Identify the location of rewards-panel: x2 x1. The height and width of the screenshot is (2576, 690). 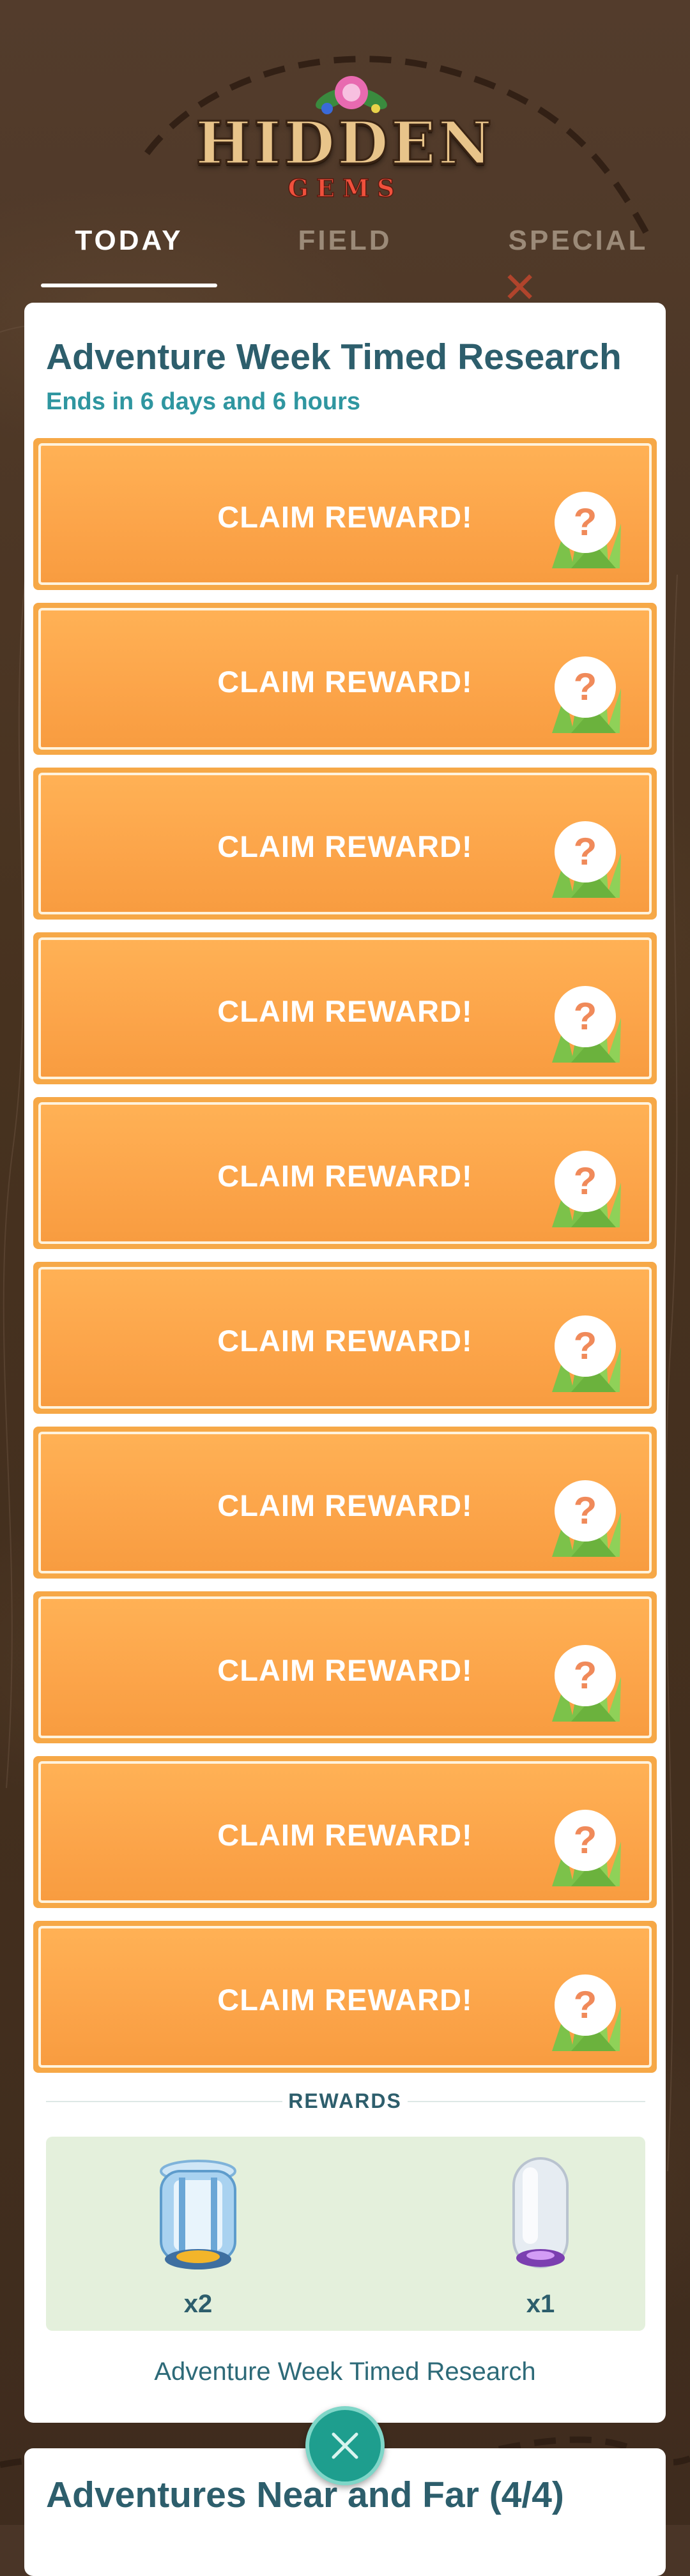
(345, 2234).